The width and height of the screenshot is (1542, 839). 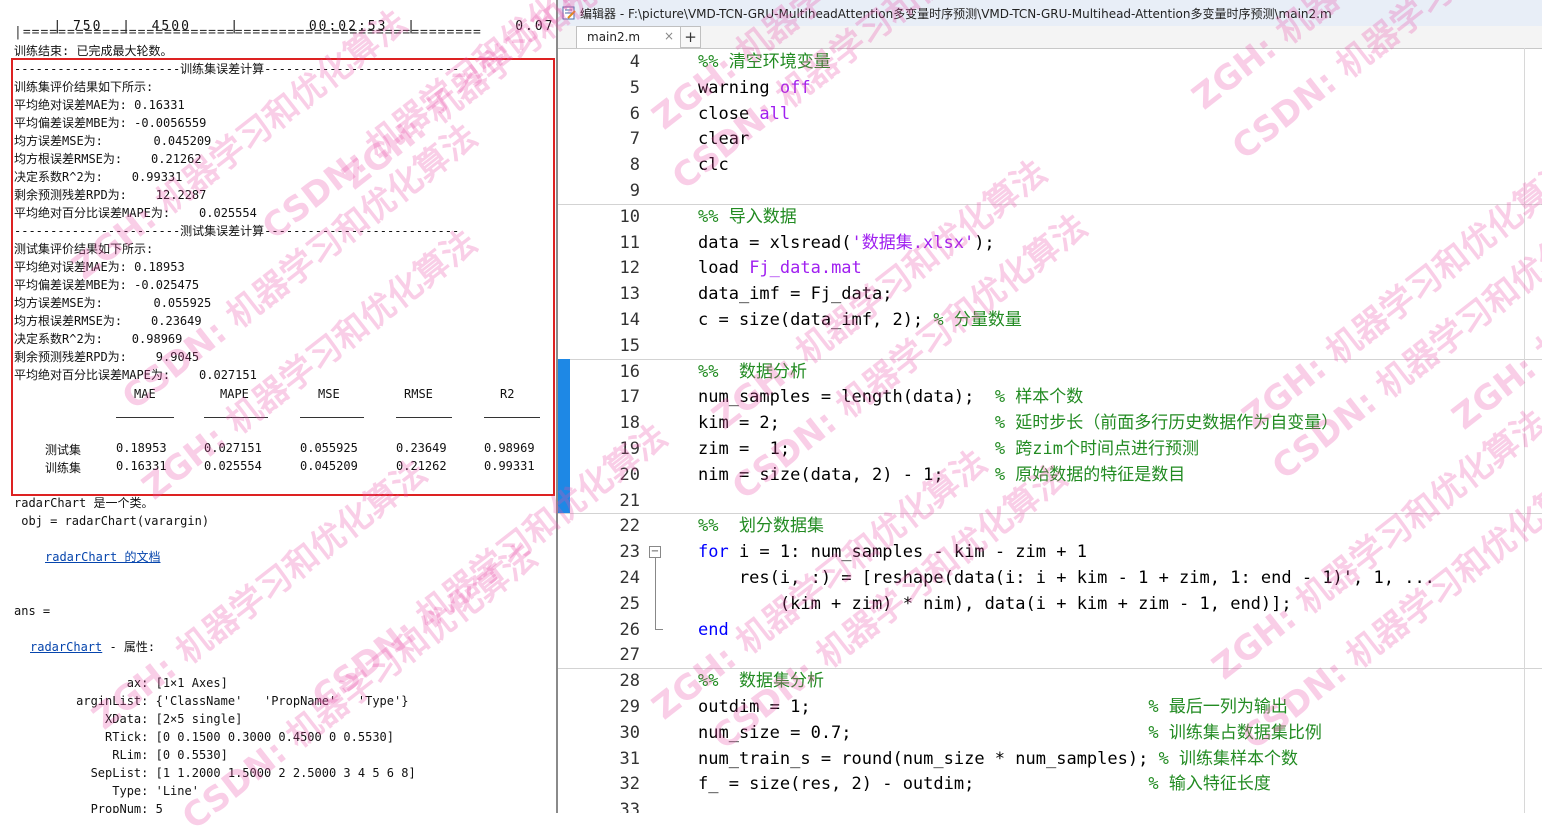 What do you see at coordinates (66, 647) in the screenshot?
I see `class-link: radarChart` at bounding box center [66, 647].